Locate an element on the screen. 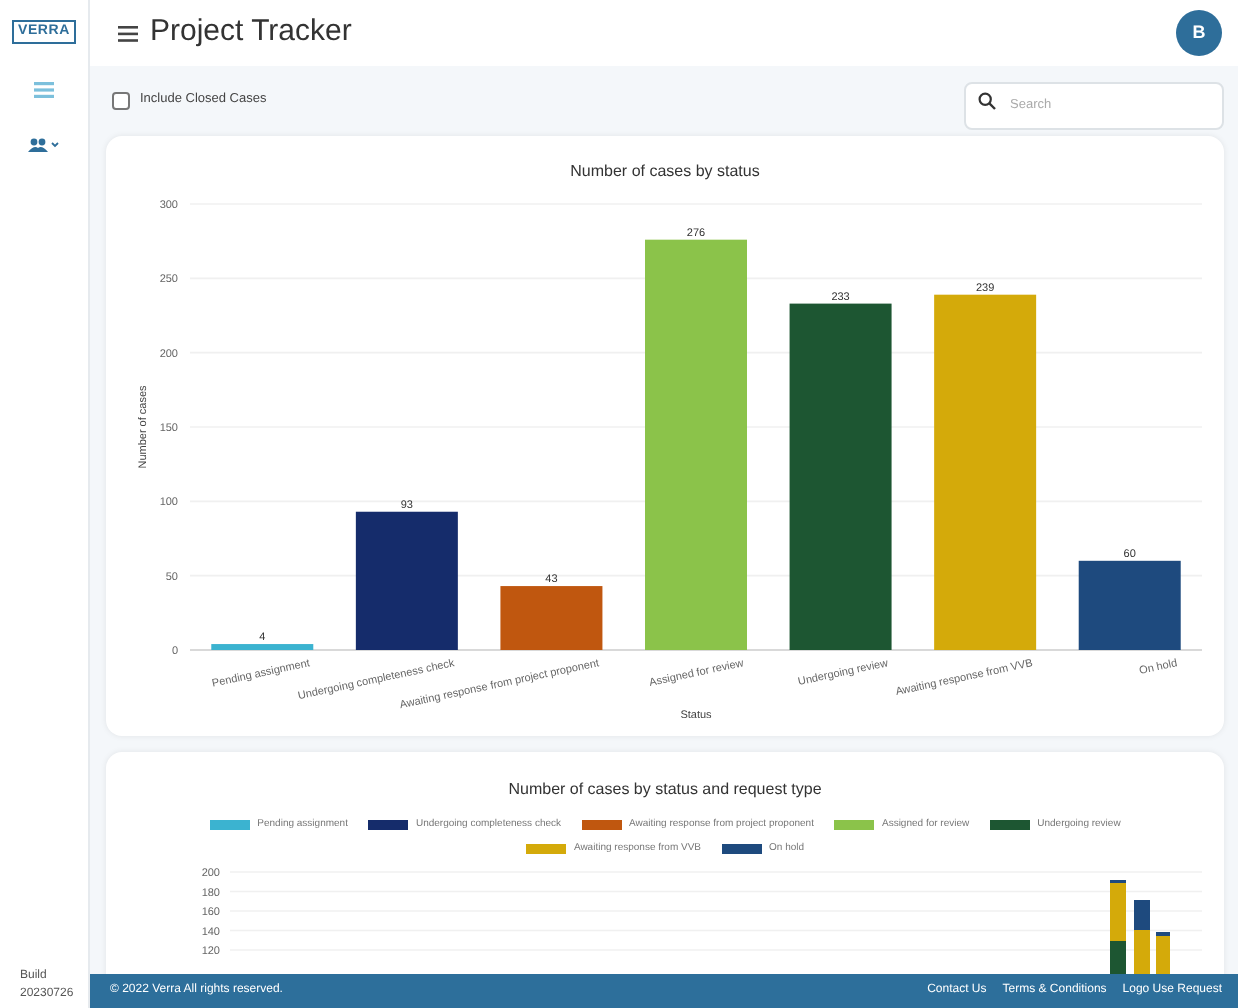 The width and height of the screenshot is (1238, 1008). include-closed-checkbox is located at coordinates (121, 100).